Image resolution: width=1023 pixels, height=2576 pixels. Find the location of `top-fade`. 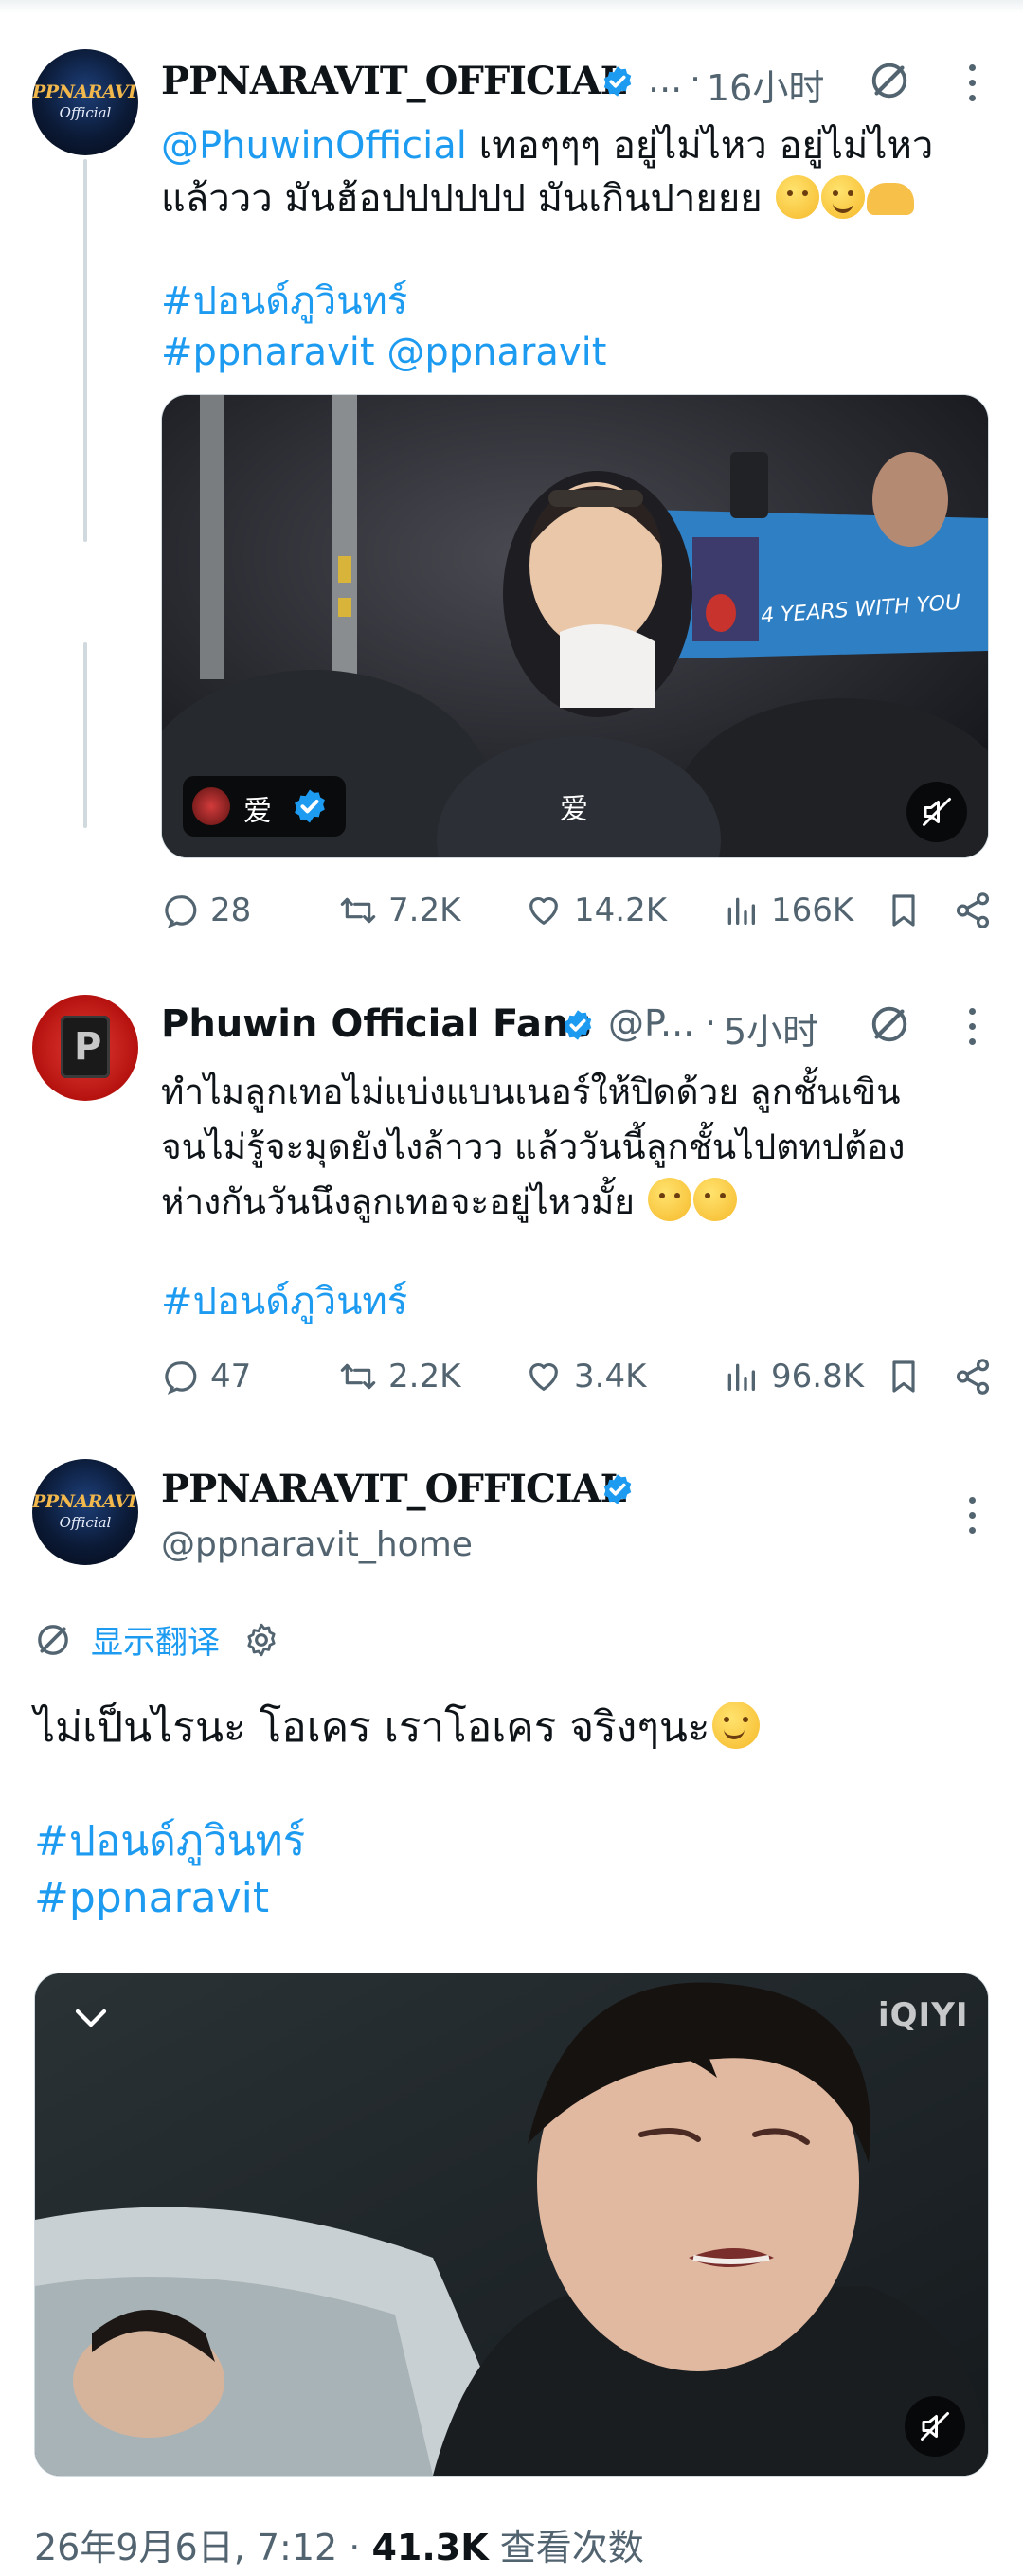

top-fade is located at coordinates (511, 6).